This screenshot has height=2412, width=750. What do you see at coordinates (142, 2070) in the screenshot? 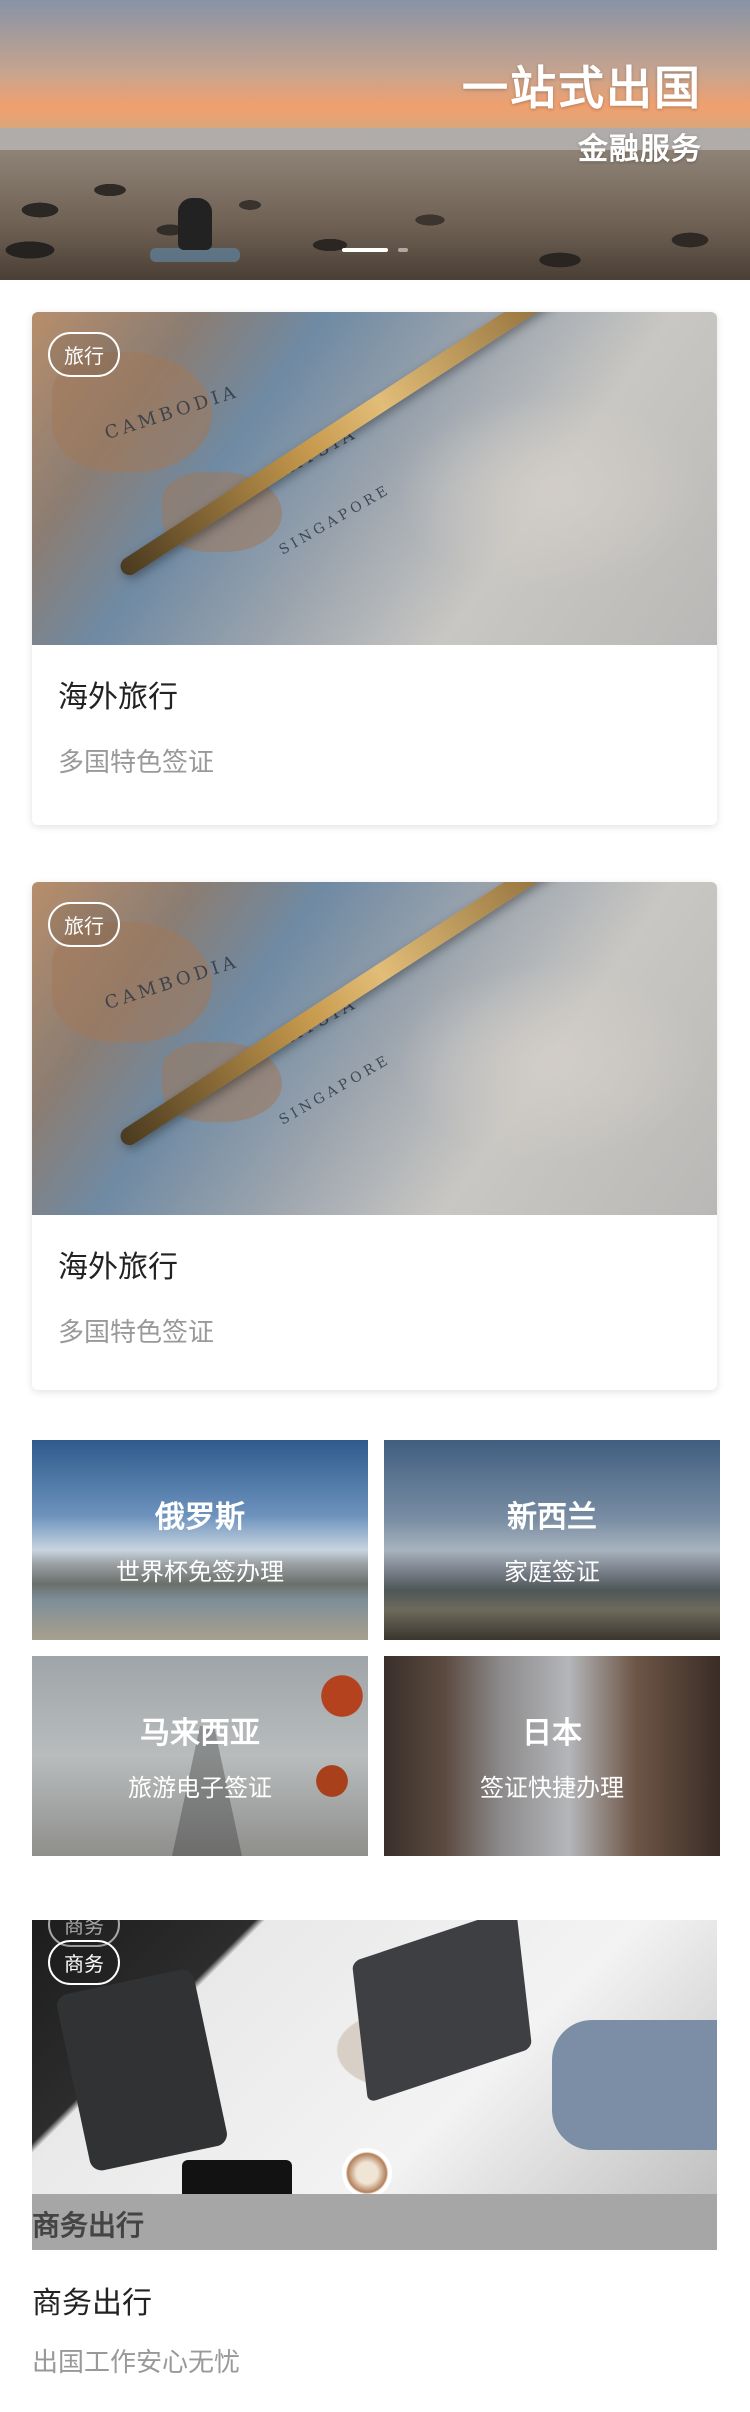
I see `card-terminal-graphic` at bounding box center [142, 2070].